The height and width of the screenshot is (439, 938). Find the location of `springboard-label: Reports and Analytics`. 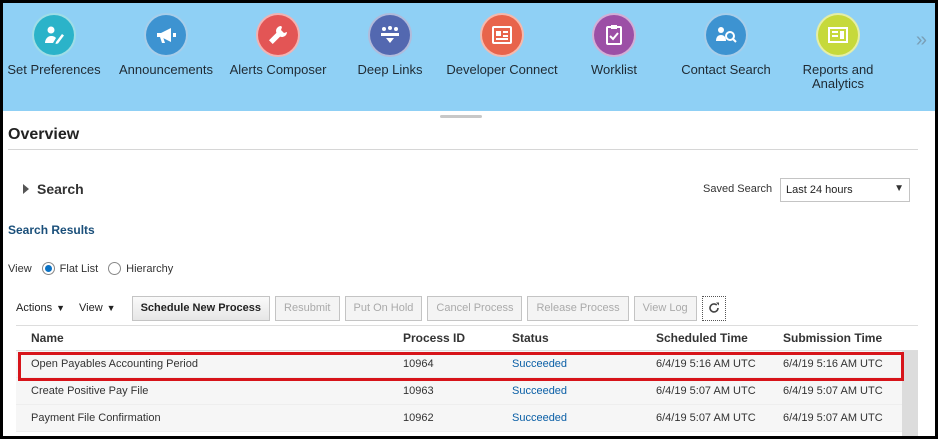

springboard-label: Reports and Analytics is located at coordinates (838, 76).